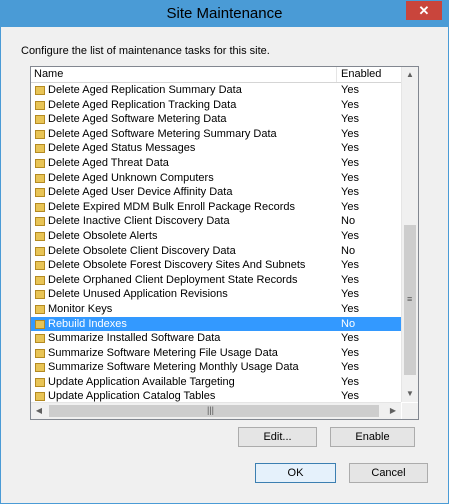 This screenshot has width=449, height=504. Describe the element at coordinates (410, 75) in the screenshot. I see `scroll-up-arrow-icon: ▲` at that location.